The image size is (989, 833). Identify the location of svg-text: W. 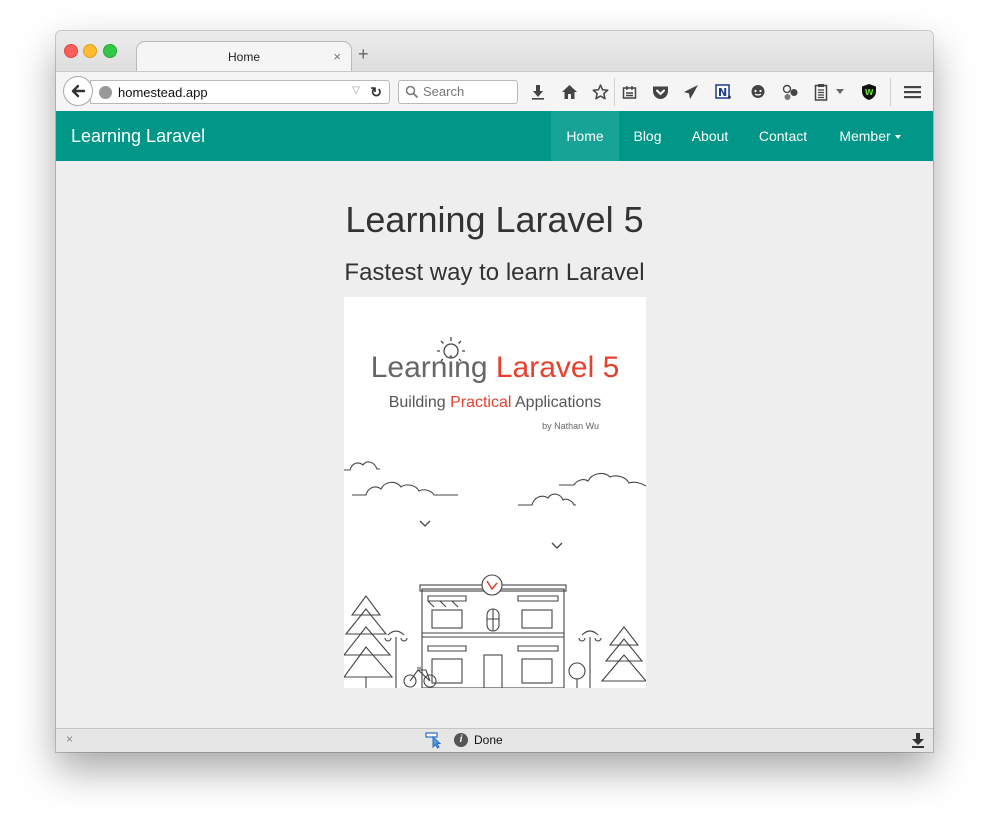
(869, 92).